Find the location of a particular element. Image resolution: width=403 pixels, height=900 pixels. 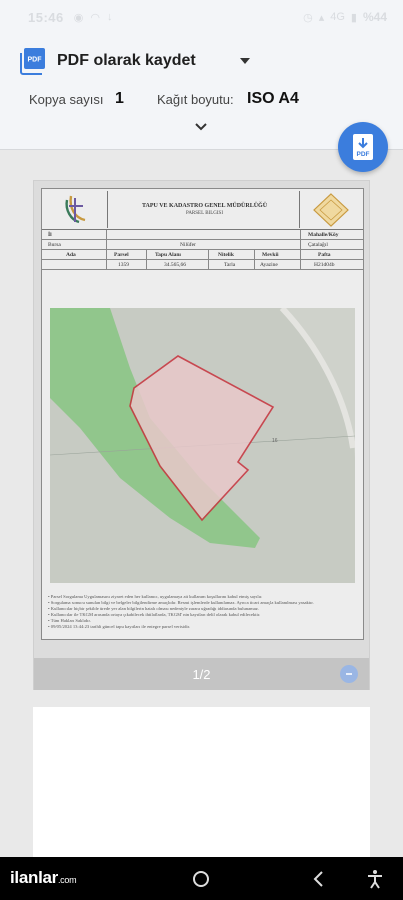

paper-size-label: Kağıt boyutu: is located at coordinates (195, 99).